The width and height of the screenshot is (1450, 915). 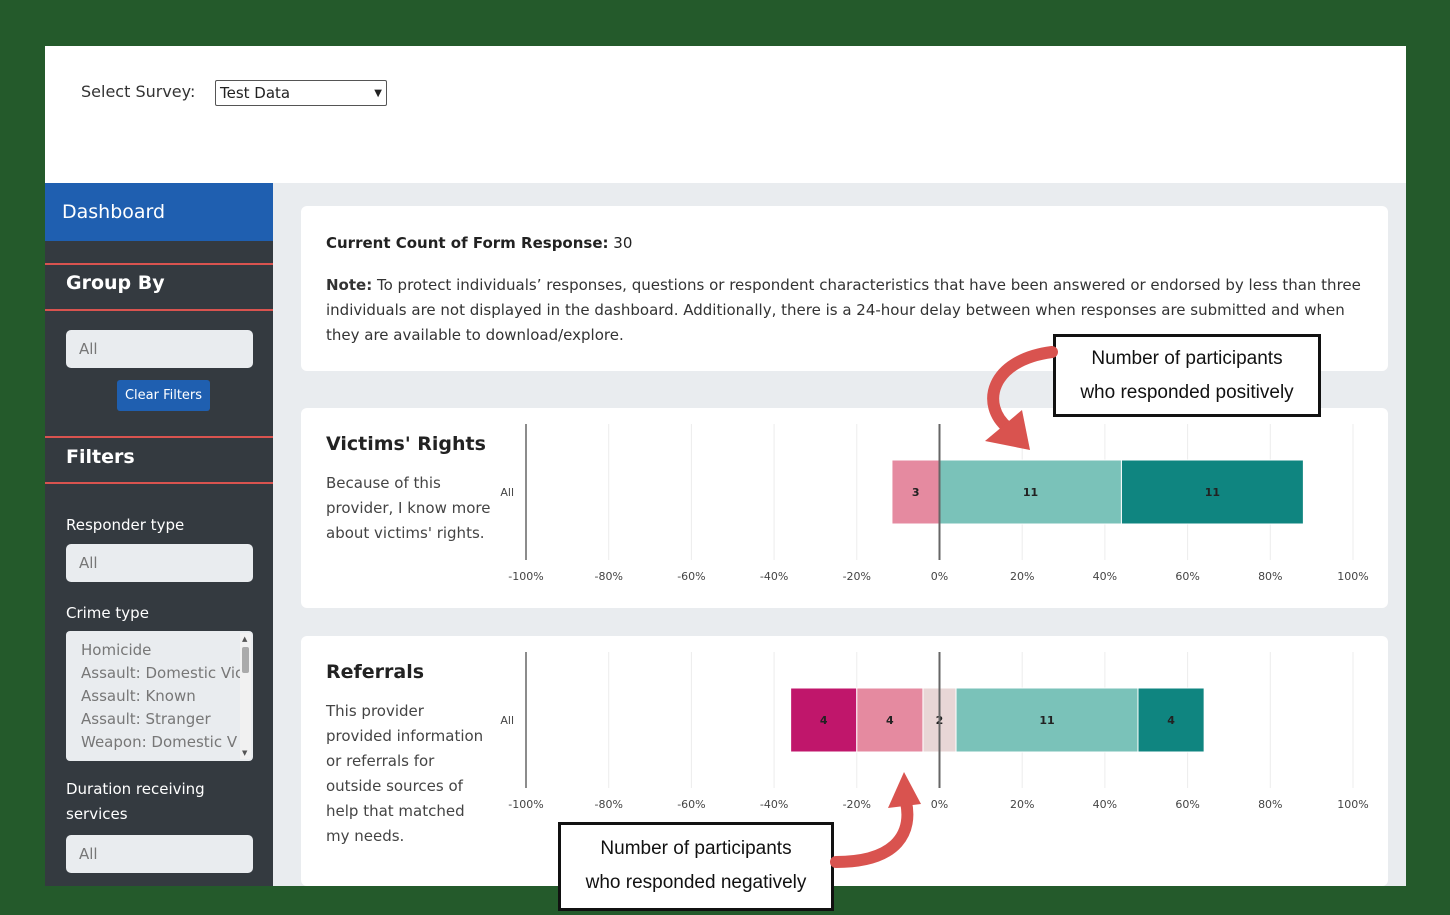 What do you see at coordinates (944, 607) in the screenshot?
I see `callout-arrows` at bounding box center [944, 607].